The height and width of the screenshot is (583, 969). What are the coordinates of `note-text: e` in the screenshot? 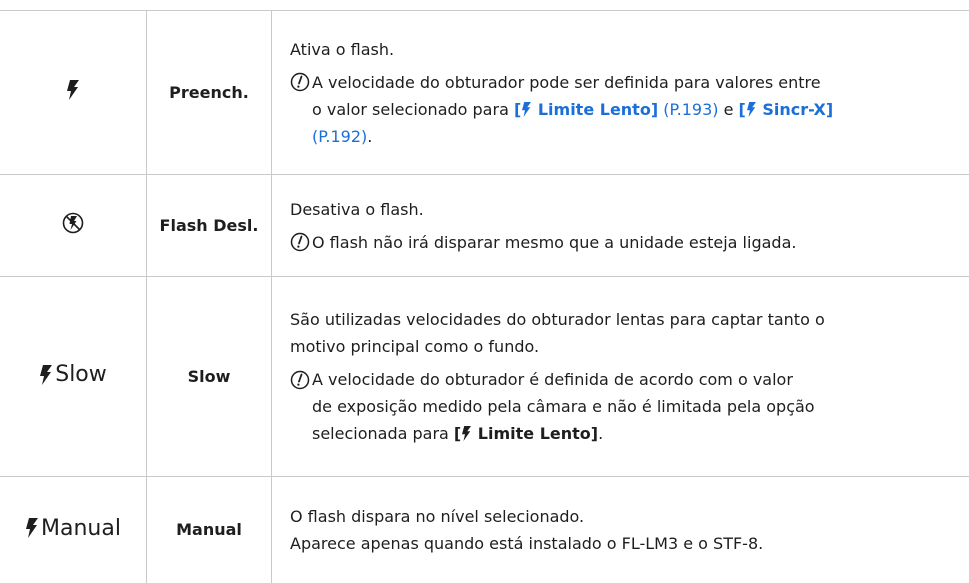 It's located at (729, 109).